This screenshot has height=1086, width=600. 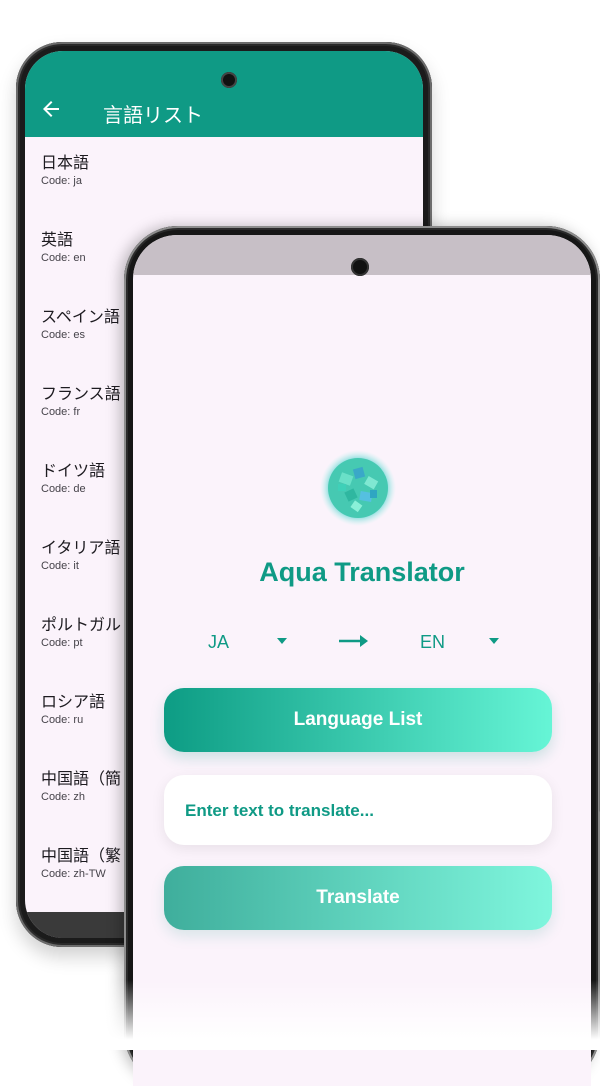 I want to click on text-input-card, so click(x=358, y=811).